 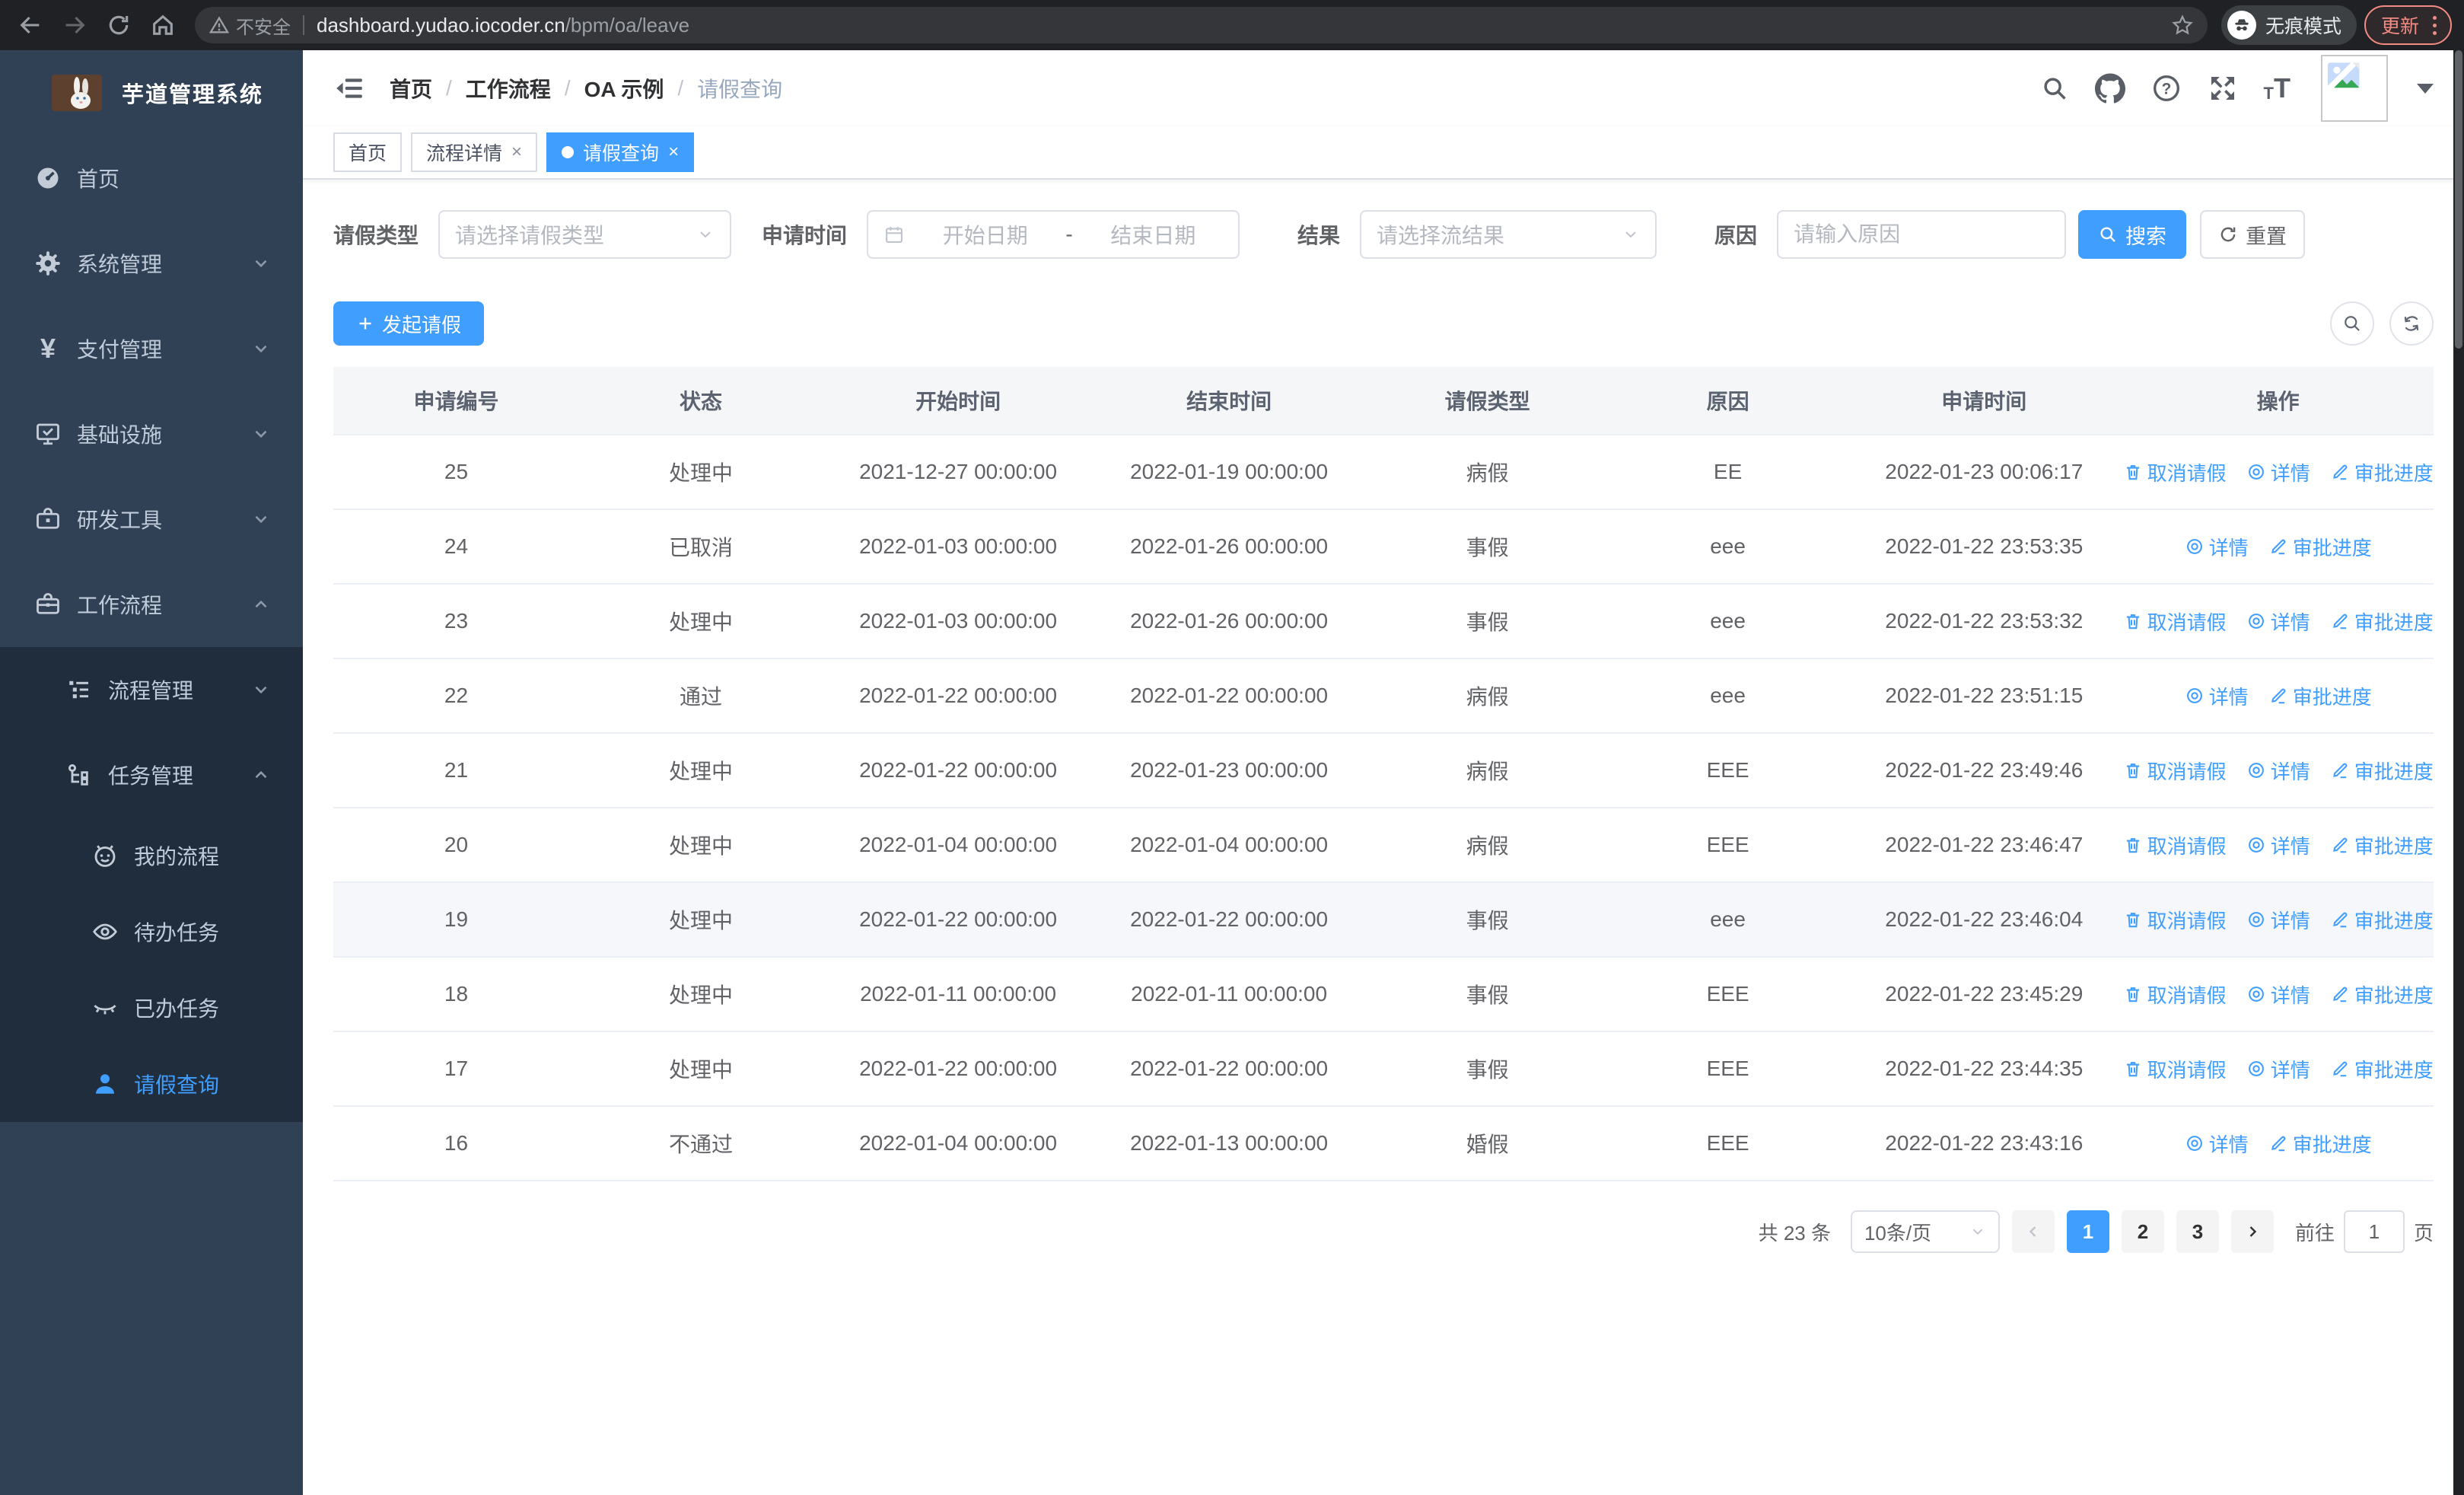 I want to click on sidebar-item-done-tasks: 已办任务, so click(x=151, y=1008).